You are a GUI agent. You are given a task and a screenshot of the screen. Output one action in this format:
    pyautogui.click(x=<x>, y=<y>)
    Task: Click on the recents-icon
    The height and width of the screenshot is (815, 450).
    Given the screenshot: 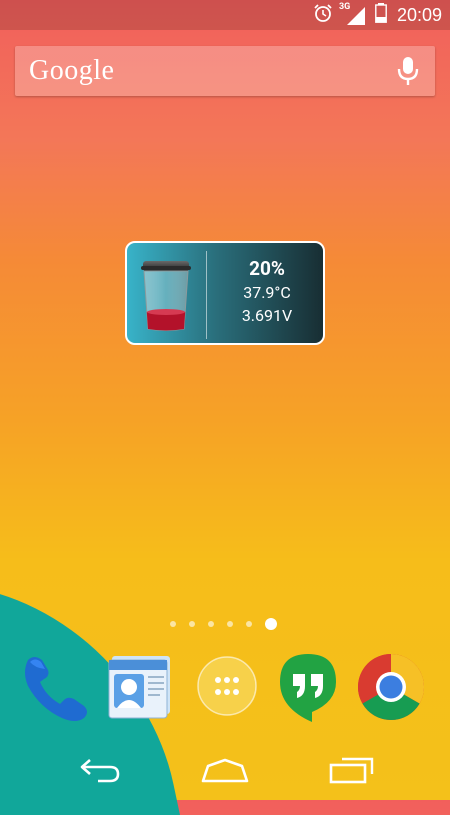 What is the action you would take?
    pyautogui.click(x=351, y=772)
    